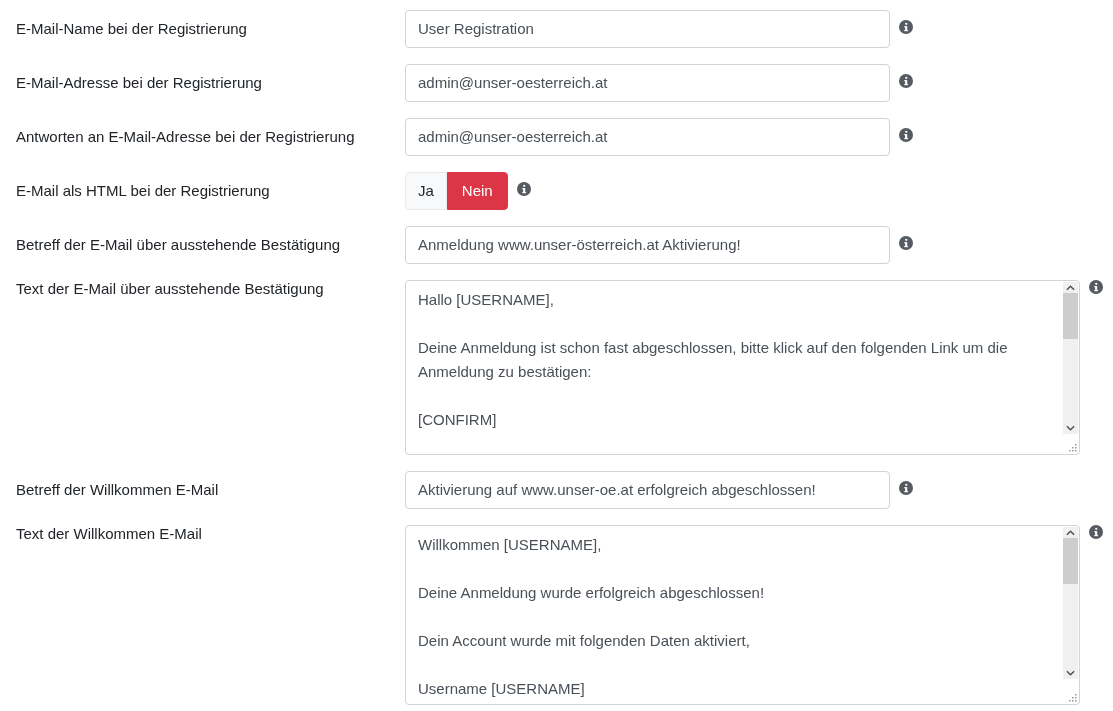  I want to click on field-label: E-Mail-Name bei der Registrierung, so click(132, 29).